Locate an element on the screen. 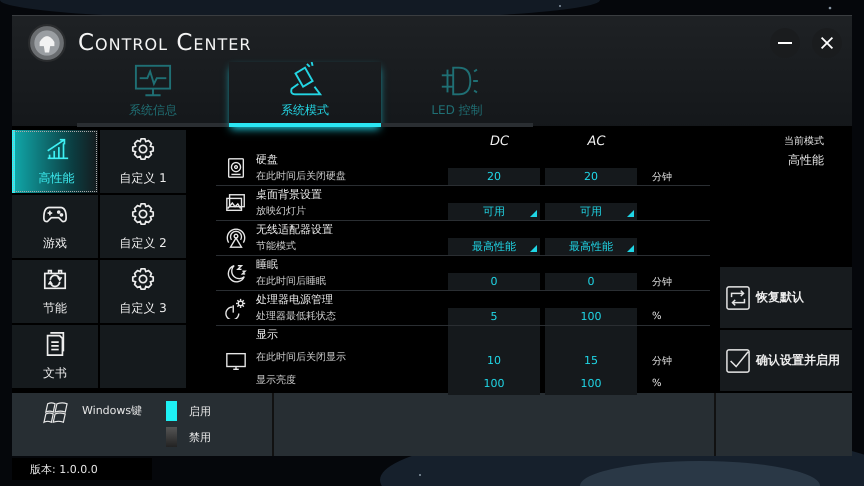 The width and height of the screenshot is (864, 486). mode-button: 自定义 1 is located at coordinates (143, 161).